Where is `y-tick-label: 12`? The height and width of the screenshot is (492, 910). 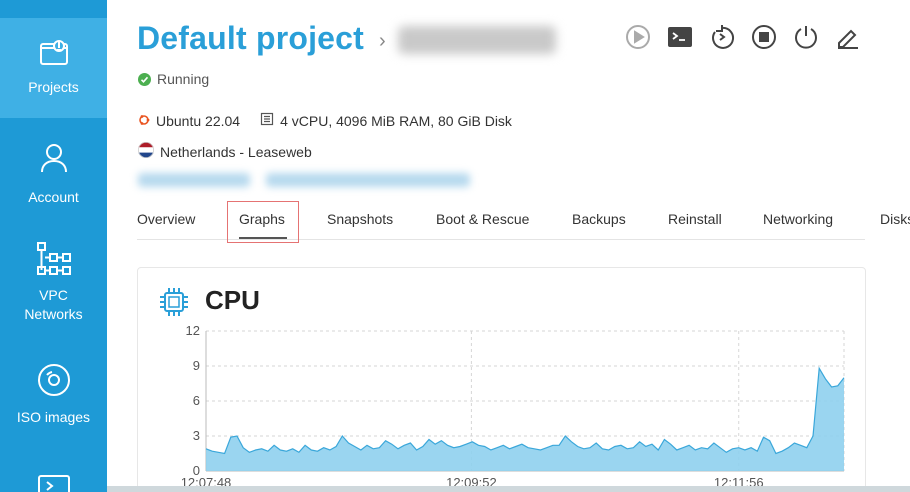
y-tick-label: 12 is located at coordinates (193, 330).